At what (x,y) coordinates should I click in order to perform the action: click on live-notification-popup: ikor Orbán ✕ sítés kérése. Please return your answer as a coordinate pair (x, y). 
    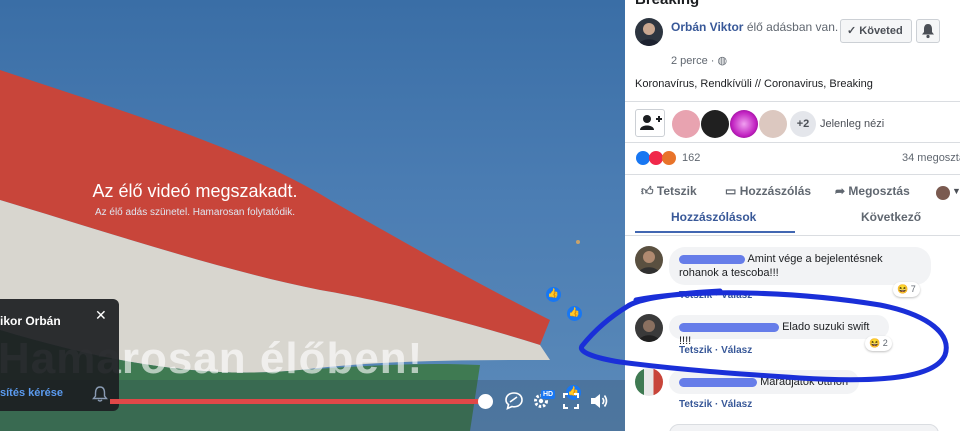
    Looking at the image, I should click on (59, 355).